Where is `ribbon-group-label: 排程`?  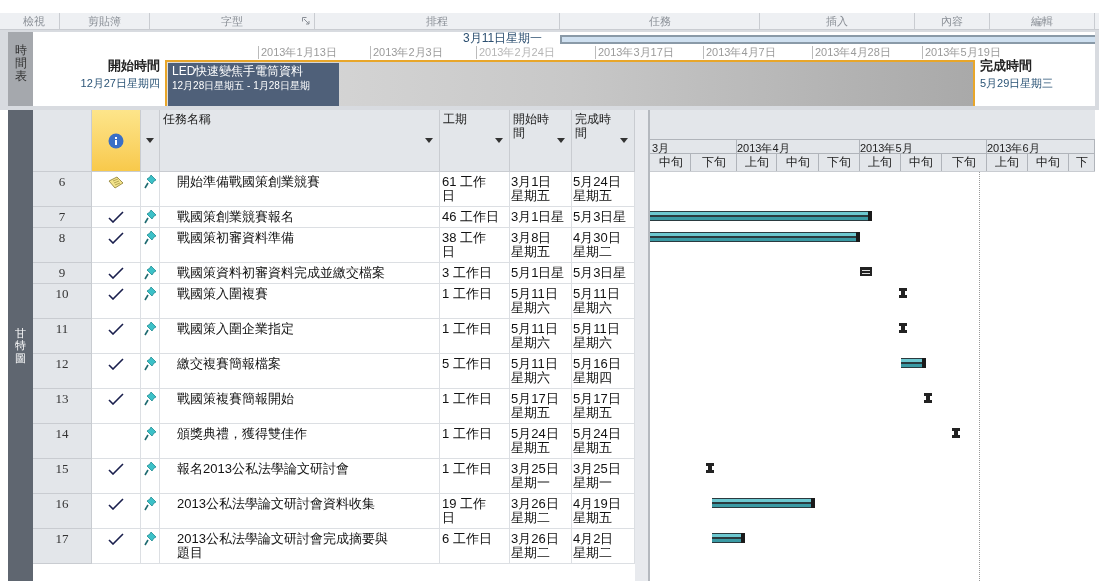
ribbon-group-label: 排程 is located at coordinates (437, 21).